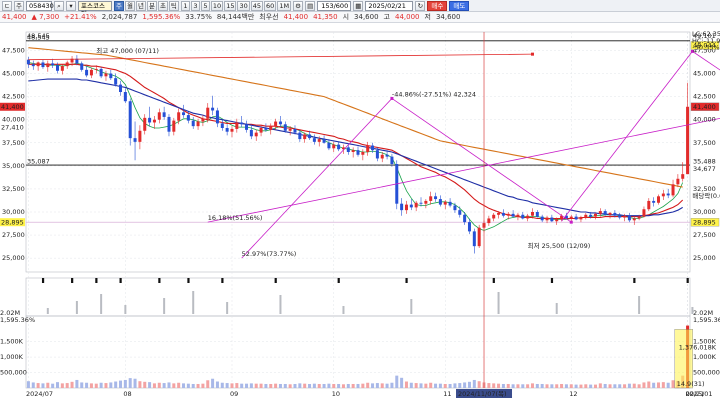  What do you see at coordinates (217, 5) in the screenshot?
I see `interval-10: 10` at bounding box center [217, 5].